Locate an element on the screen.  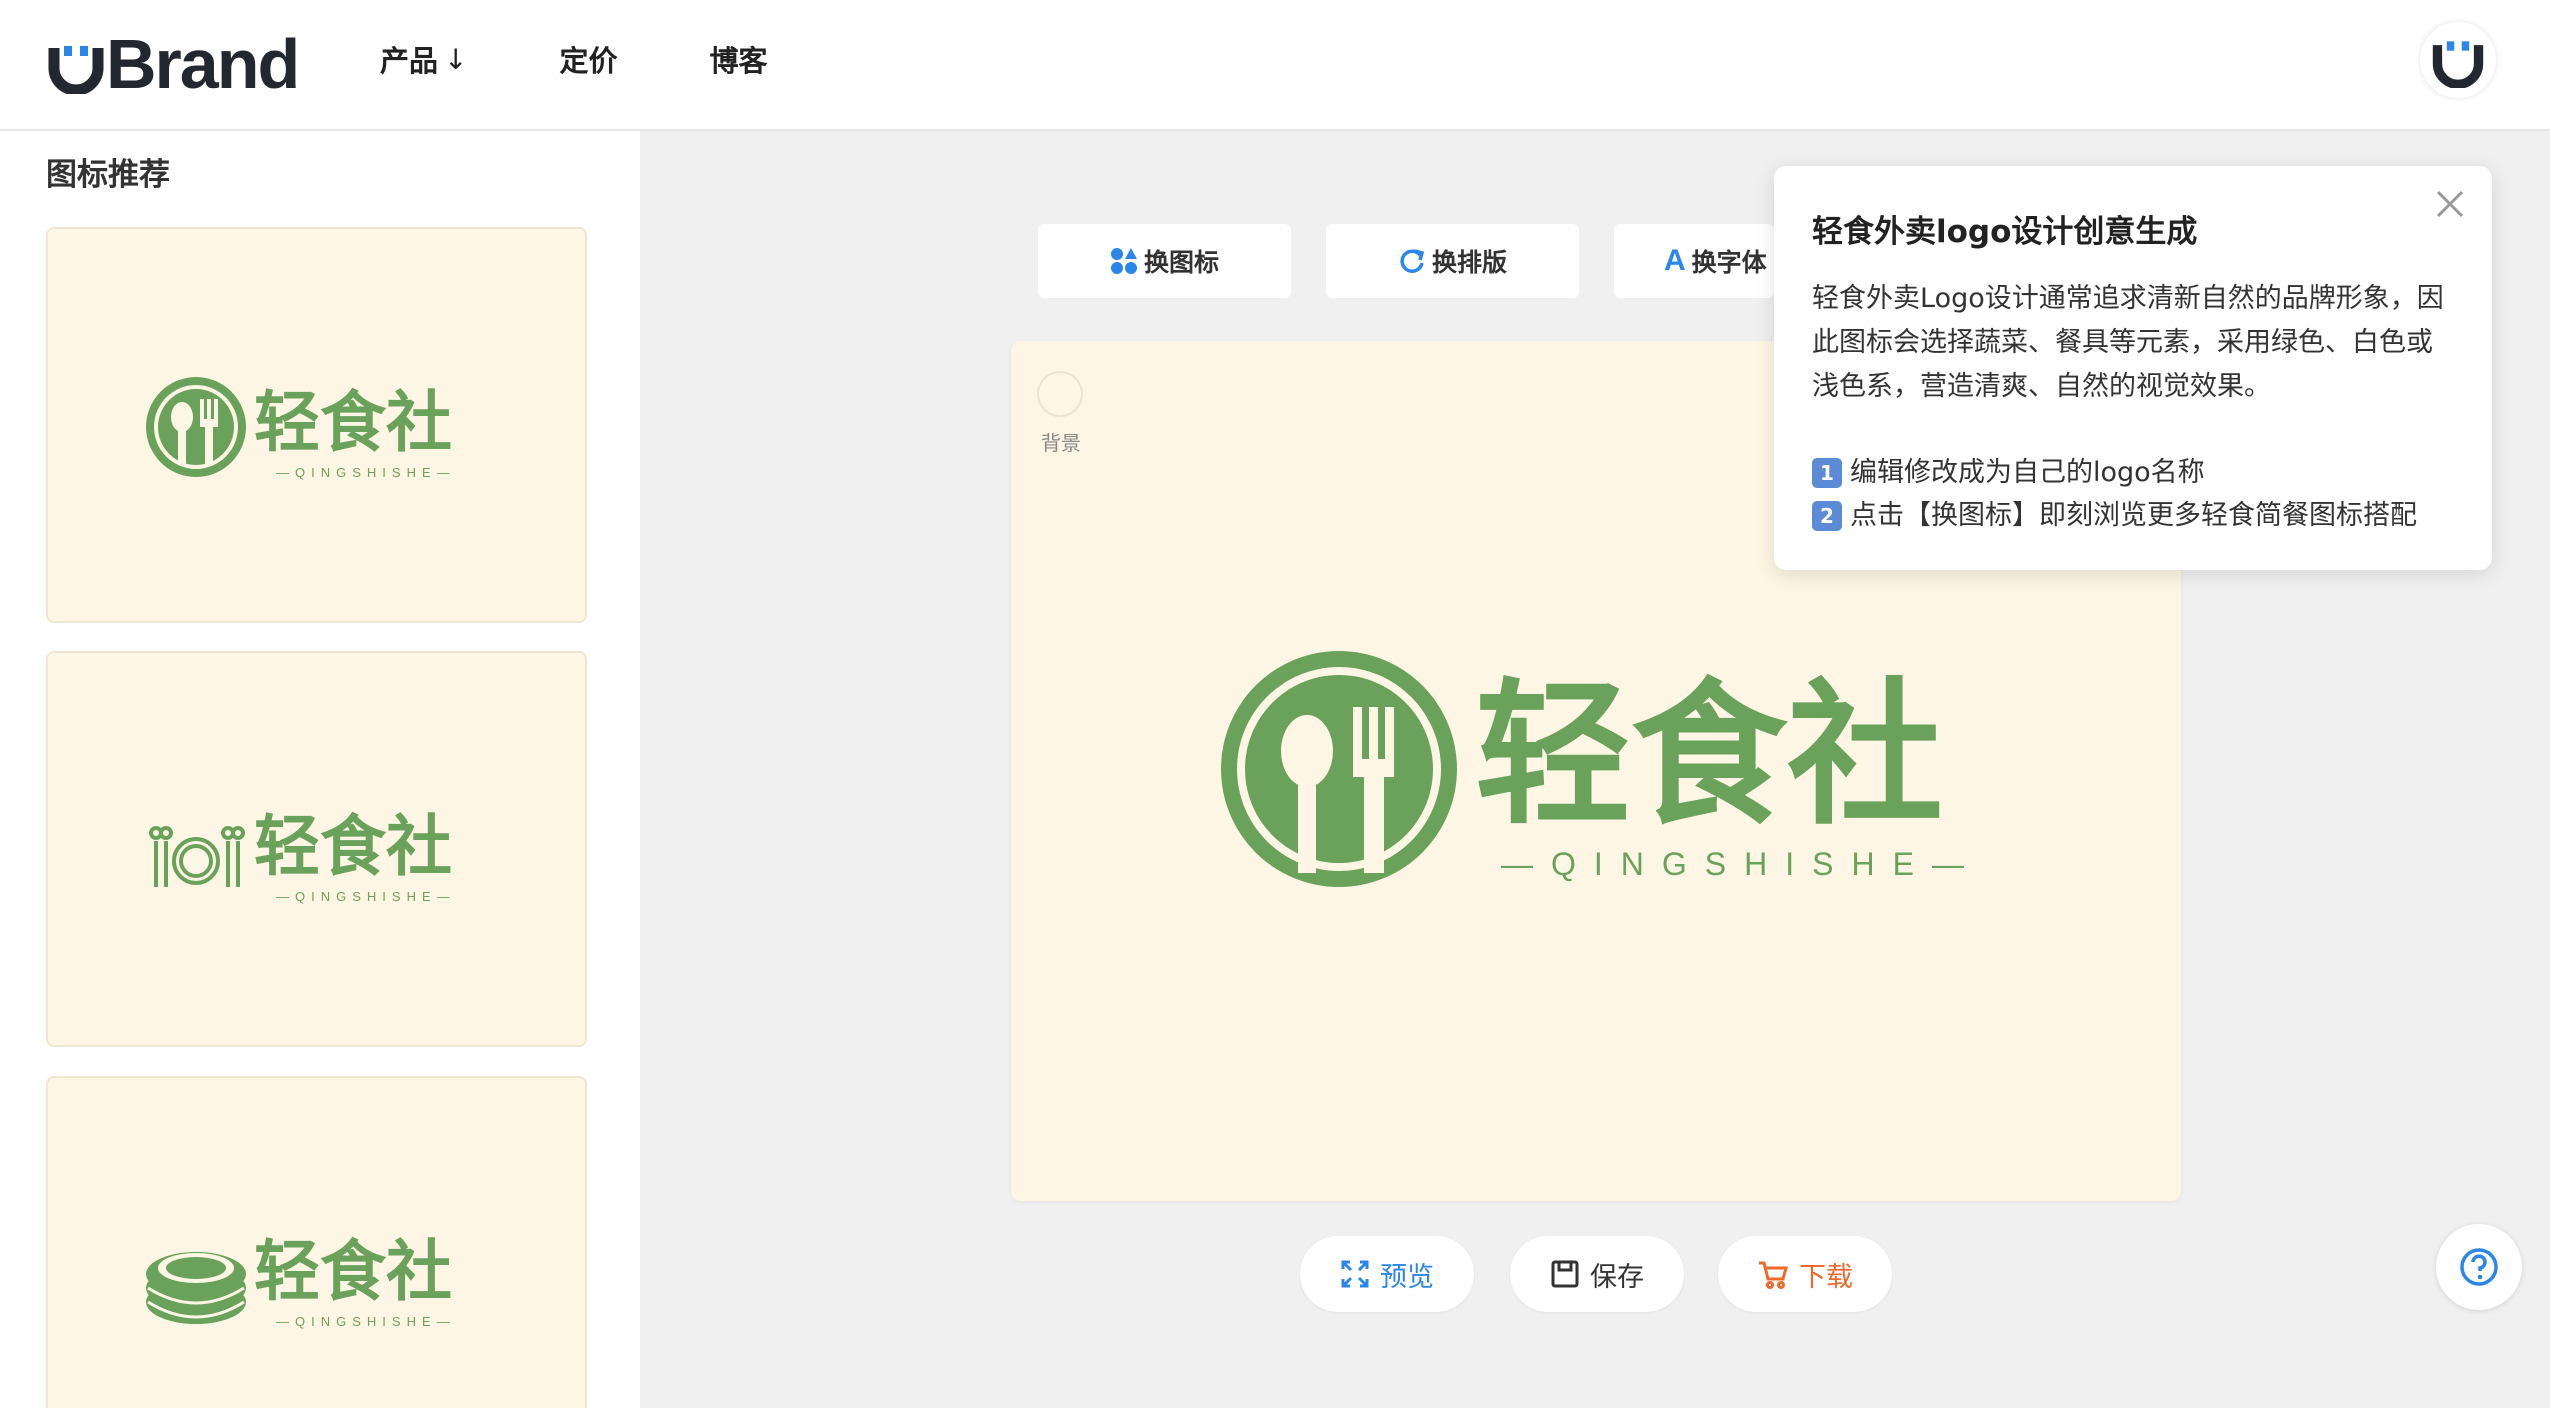
nav-pricing: 定价 is located at coordinates (588, 59).